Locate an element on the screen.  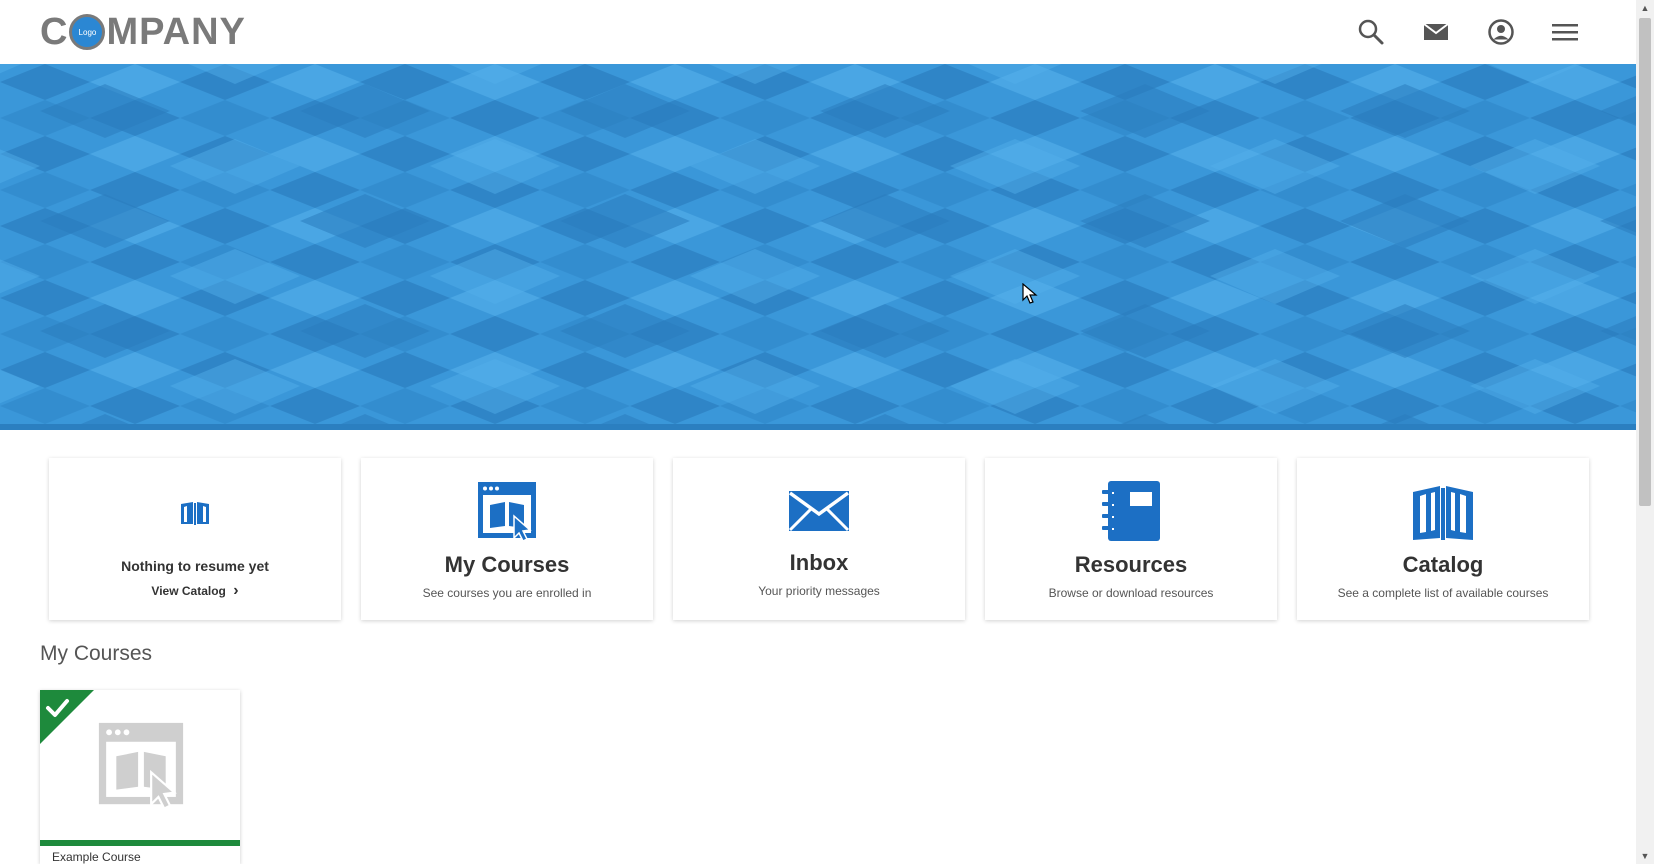
resources-subtitle: Browse or download resources is located at coordinates (1131, 593).